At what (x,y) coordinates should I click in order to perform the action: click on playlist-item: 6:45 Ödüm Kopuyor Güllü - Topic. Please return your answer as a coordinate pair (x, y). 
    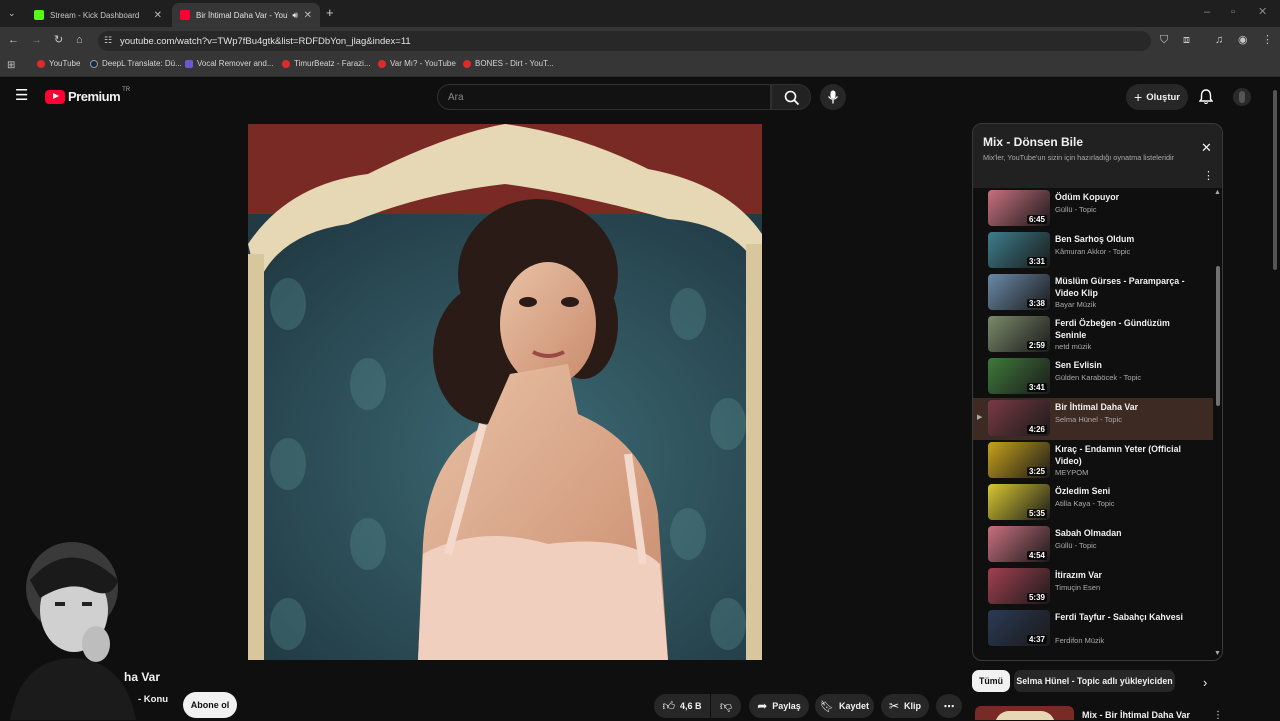
    Looking at the image, I should click on (1093, 209).